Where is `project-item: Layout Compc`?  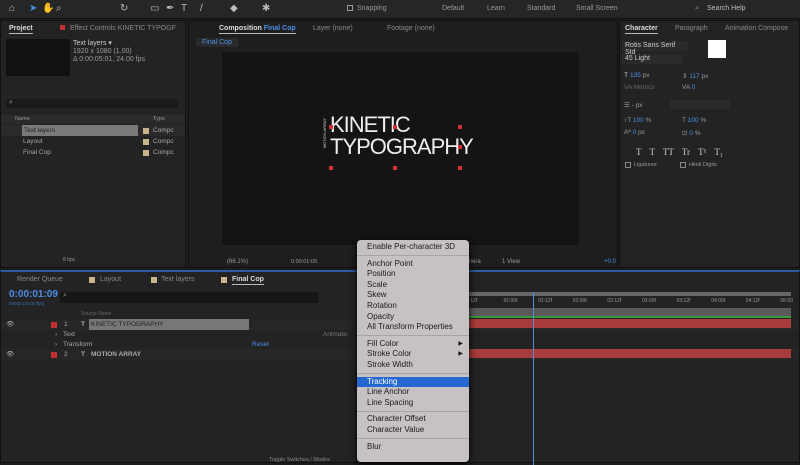 project-item: Layout Compc is located at coordinates (93, 141).